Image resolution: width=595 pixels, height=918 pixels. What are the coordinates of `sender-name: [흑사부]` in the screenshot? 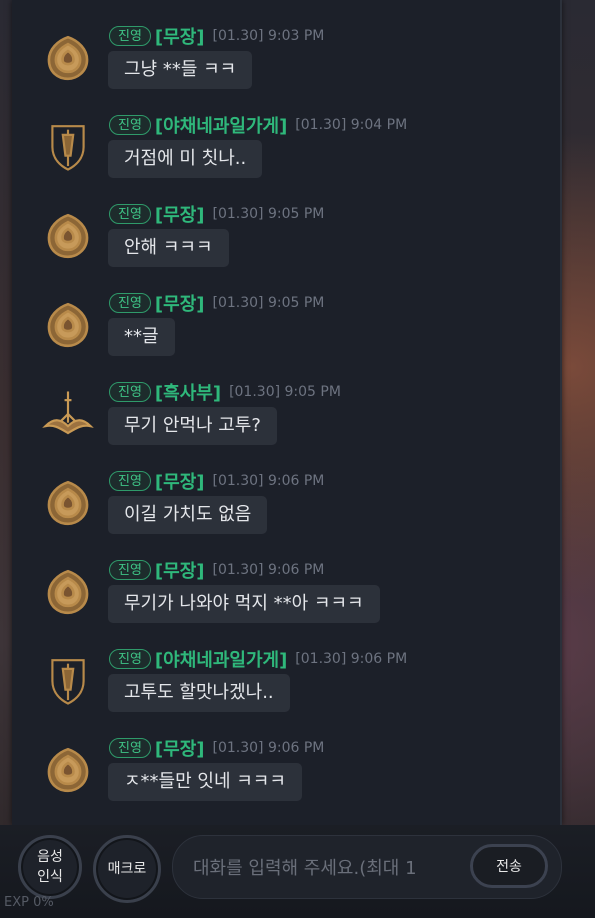 It's located at (188, 392).